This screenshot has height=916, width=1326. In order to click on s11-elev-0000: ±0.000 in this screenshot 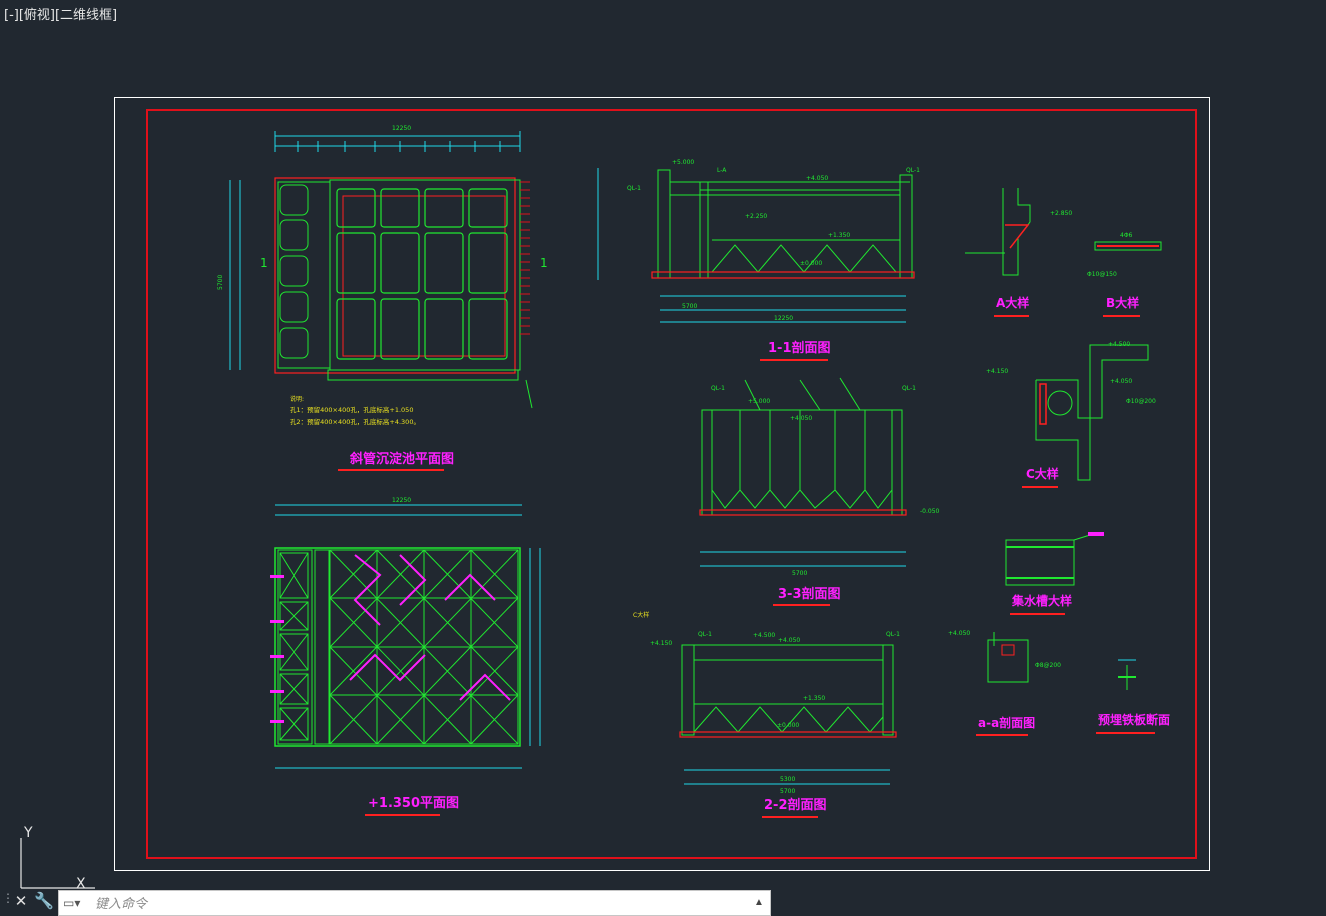, I will do `click(811, 263)`.